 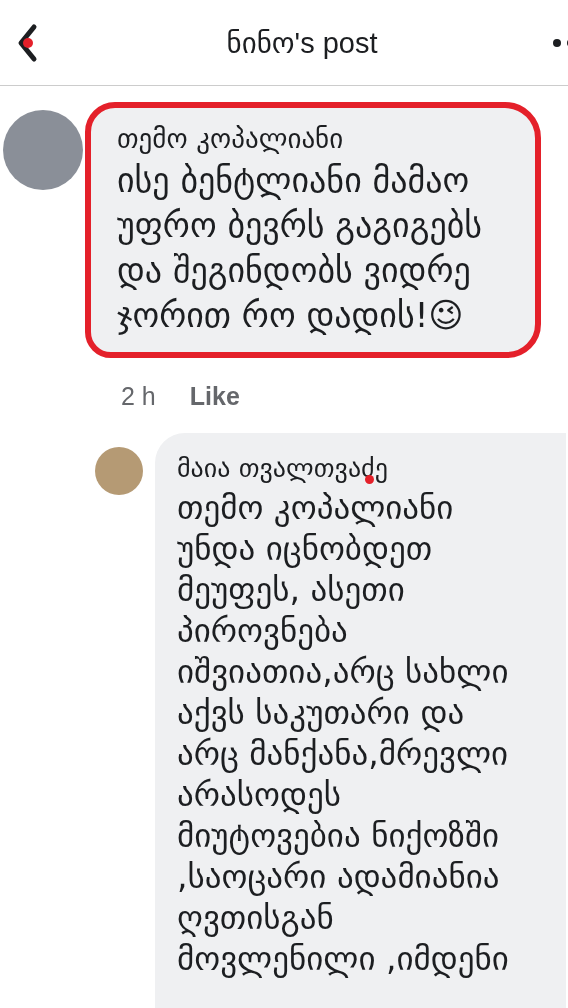 I want to click on post-title: ნინო's post, so click(x=302, y=42).